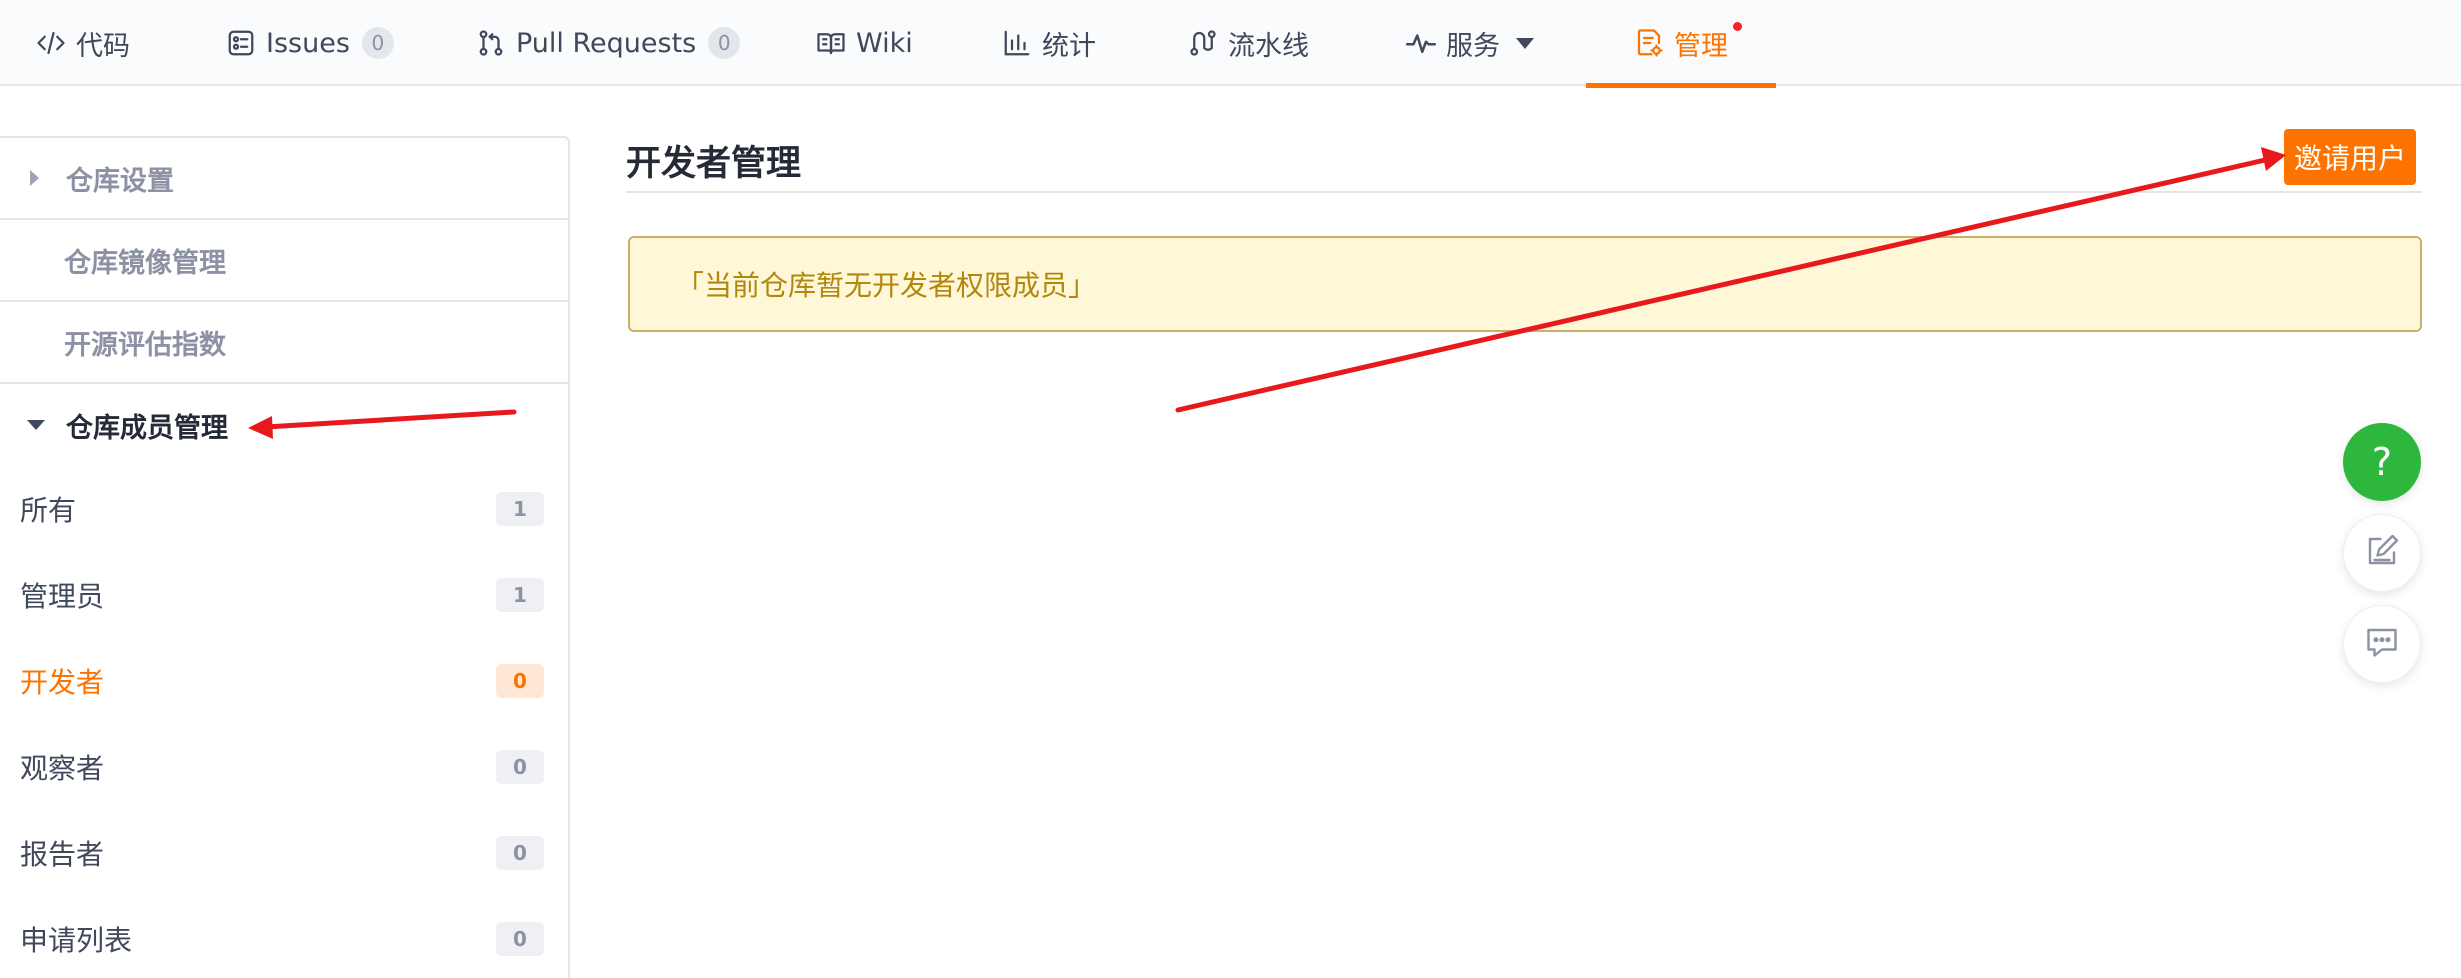 Image resolution: width=2461 pixels, height=978 pixels. I want to click on tab-code-label: 代码, so click(103, 46).